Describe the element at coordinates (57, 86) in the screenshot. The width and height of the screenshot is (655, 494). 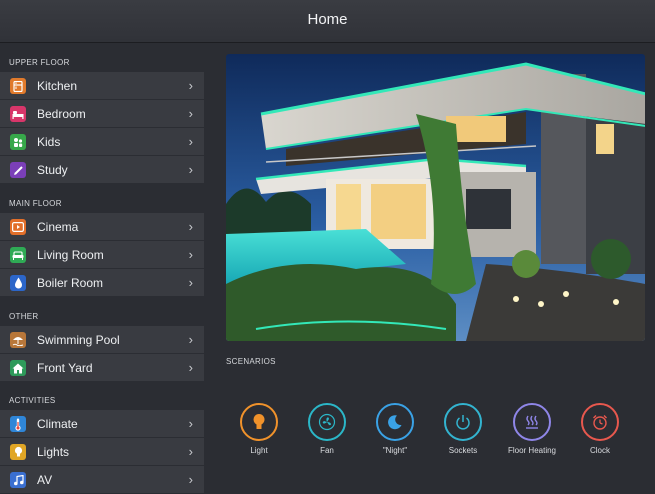
I see `sidebar-item-label: Kitchen` at that location.